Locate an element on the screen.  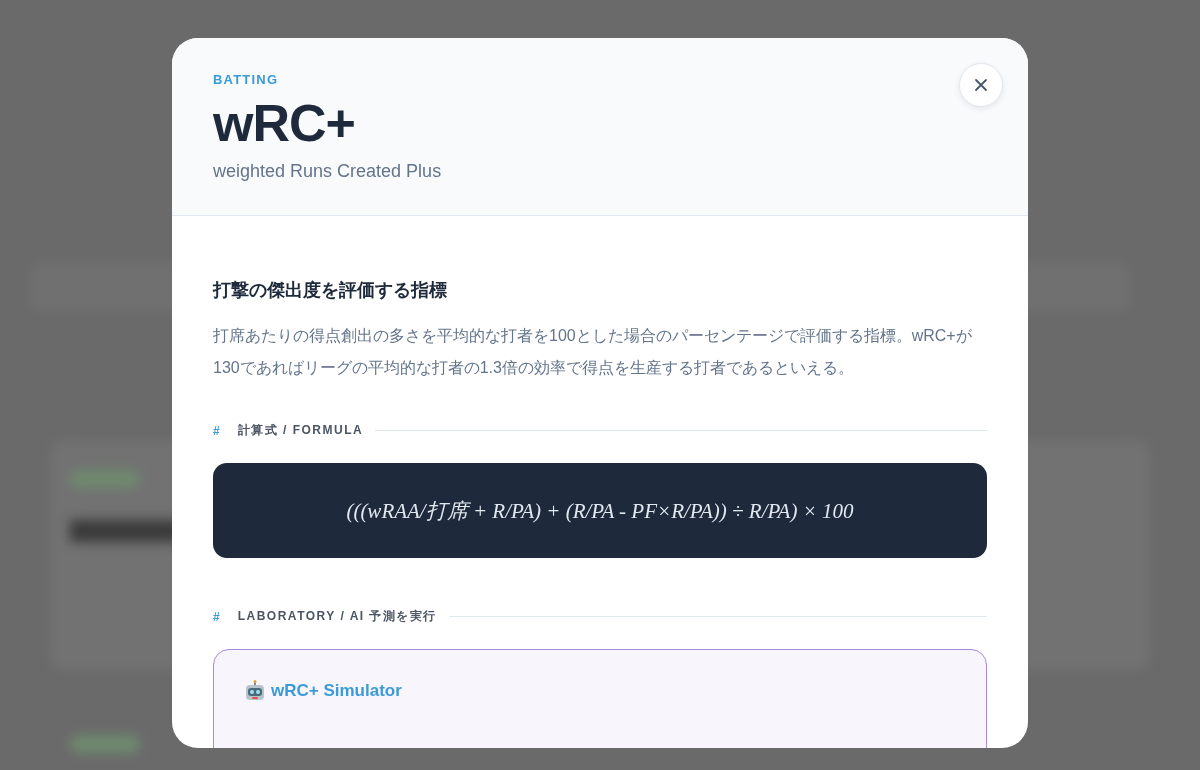
simulator-title: wRC+ Simulator is located at coordinates (336, 691).